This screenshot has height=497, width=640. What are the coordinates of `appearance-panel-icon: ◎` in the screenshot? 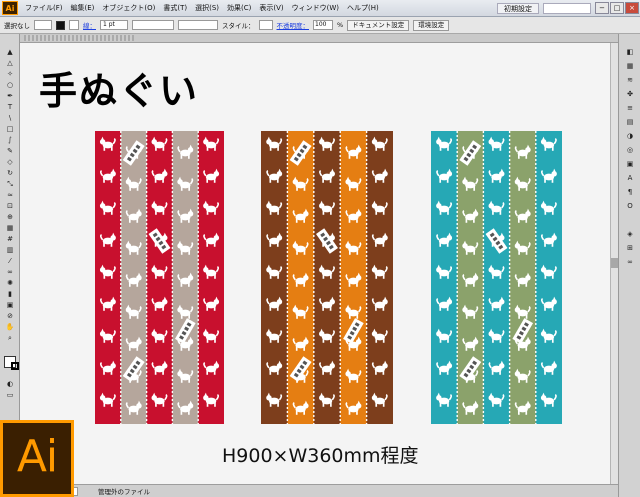 It's located at (630, 150).